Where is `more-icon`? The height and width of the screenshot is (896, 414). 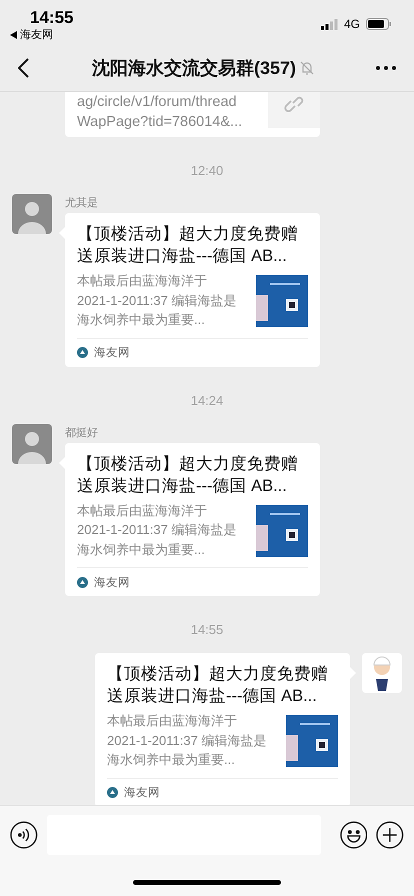
more-icon is located at coordinates (386, 68).